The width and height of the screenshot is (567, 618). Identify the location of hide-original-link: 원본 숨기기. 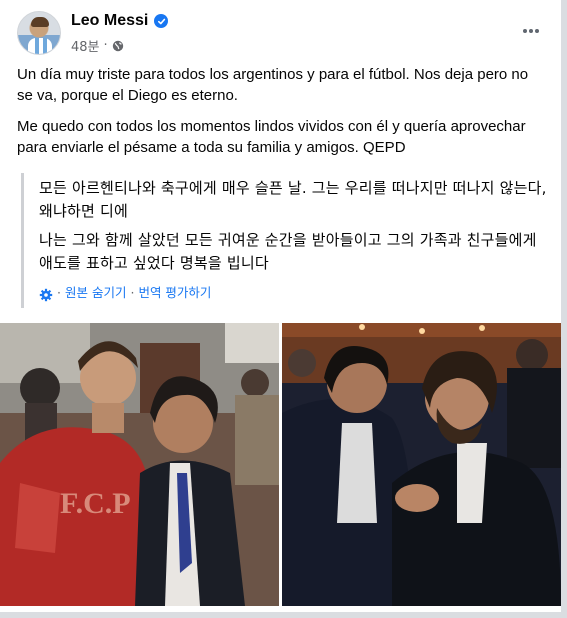
(95, 292).